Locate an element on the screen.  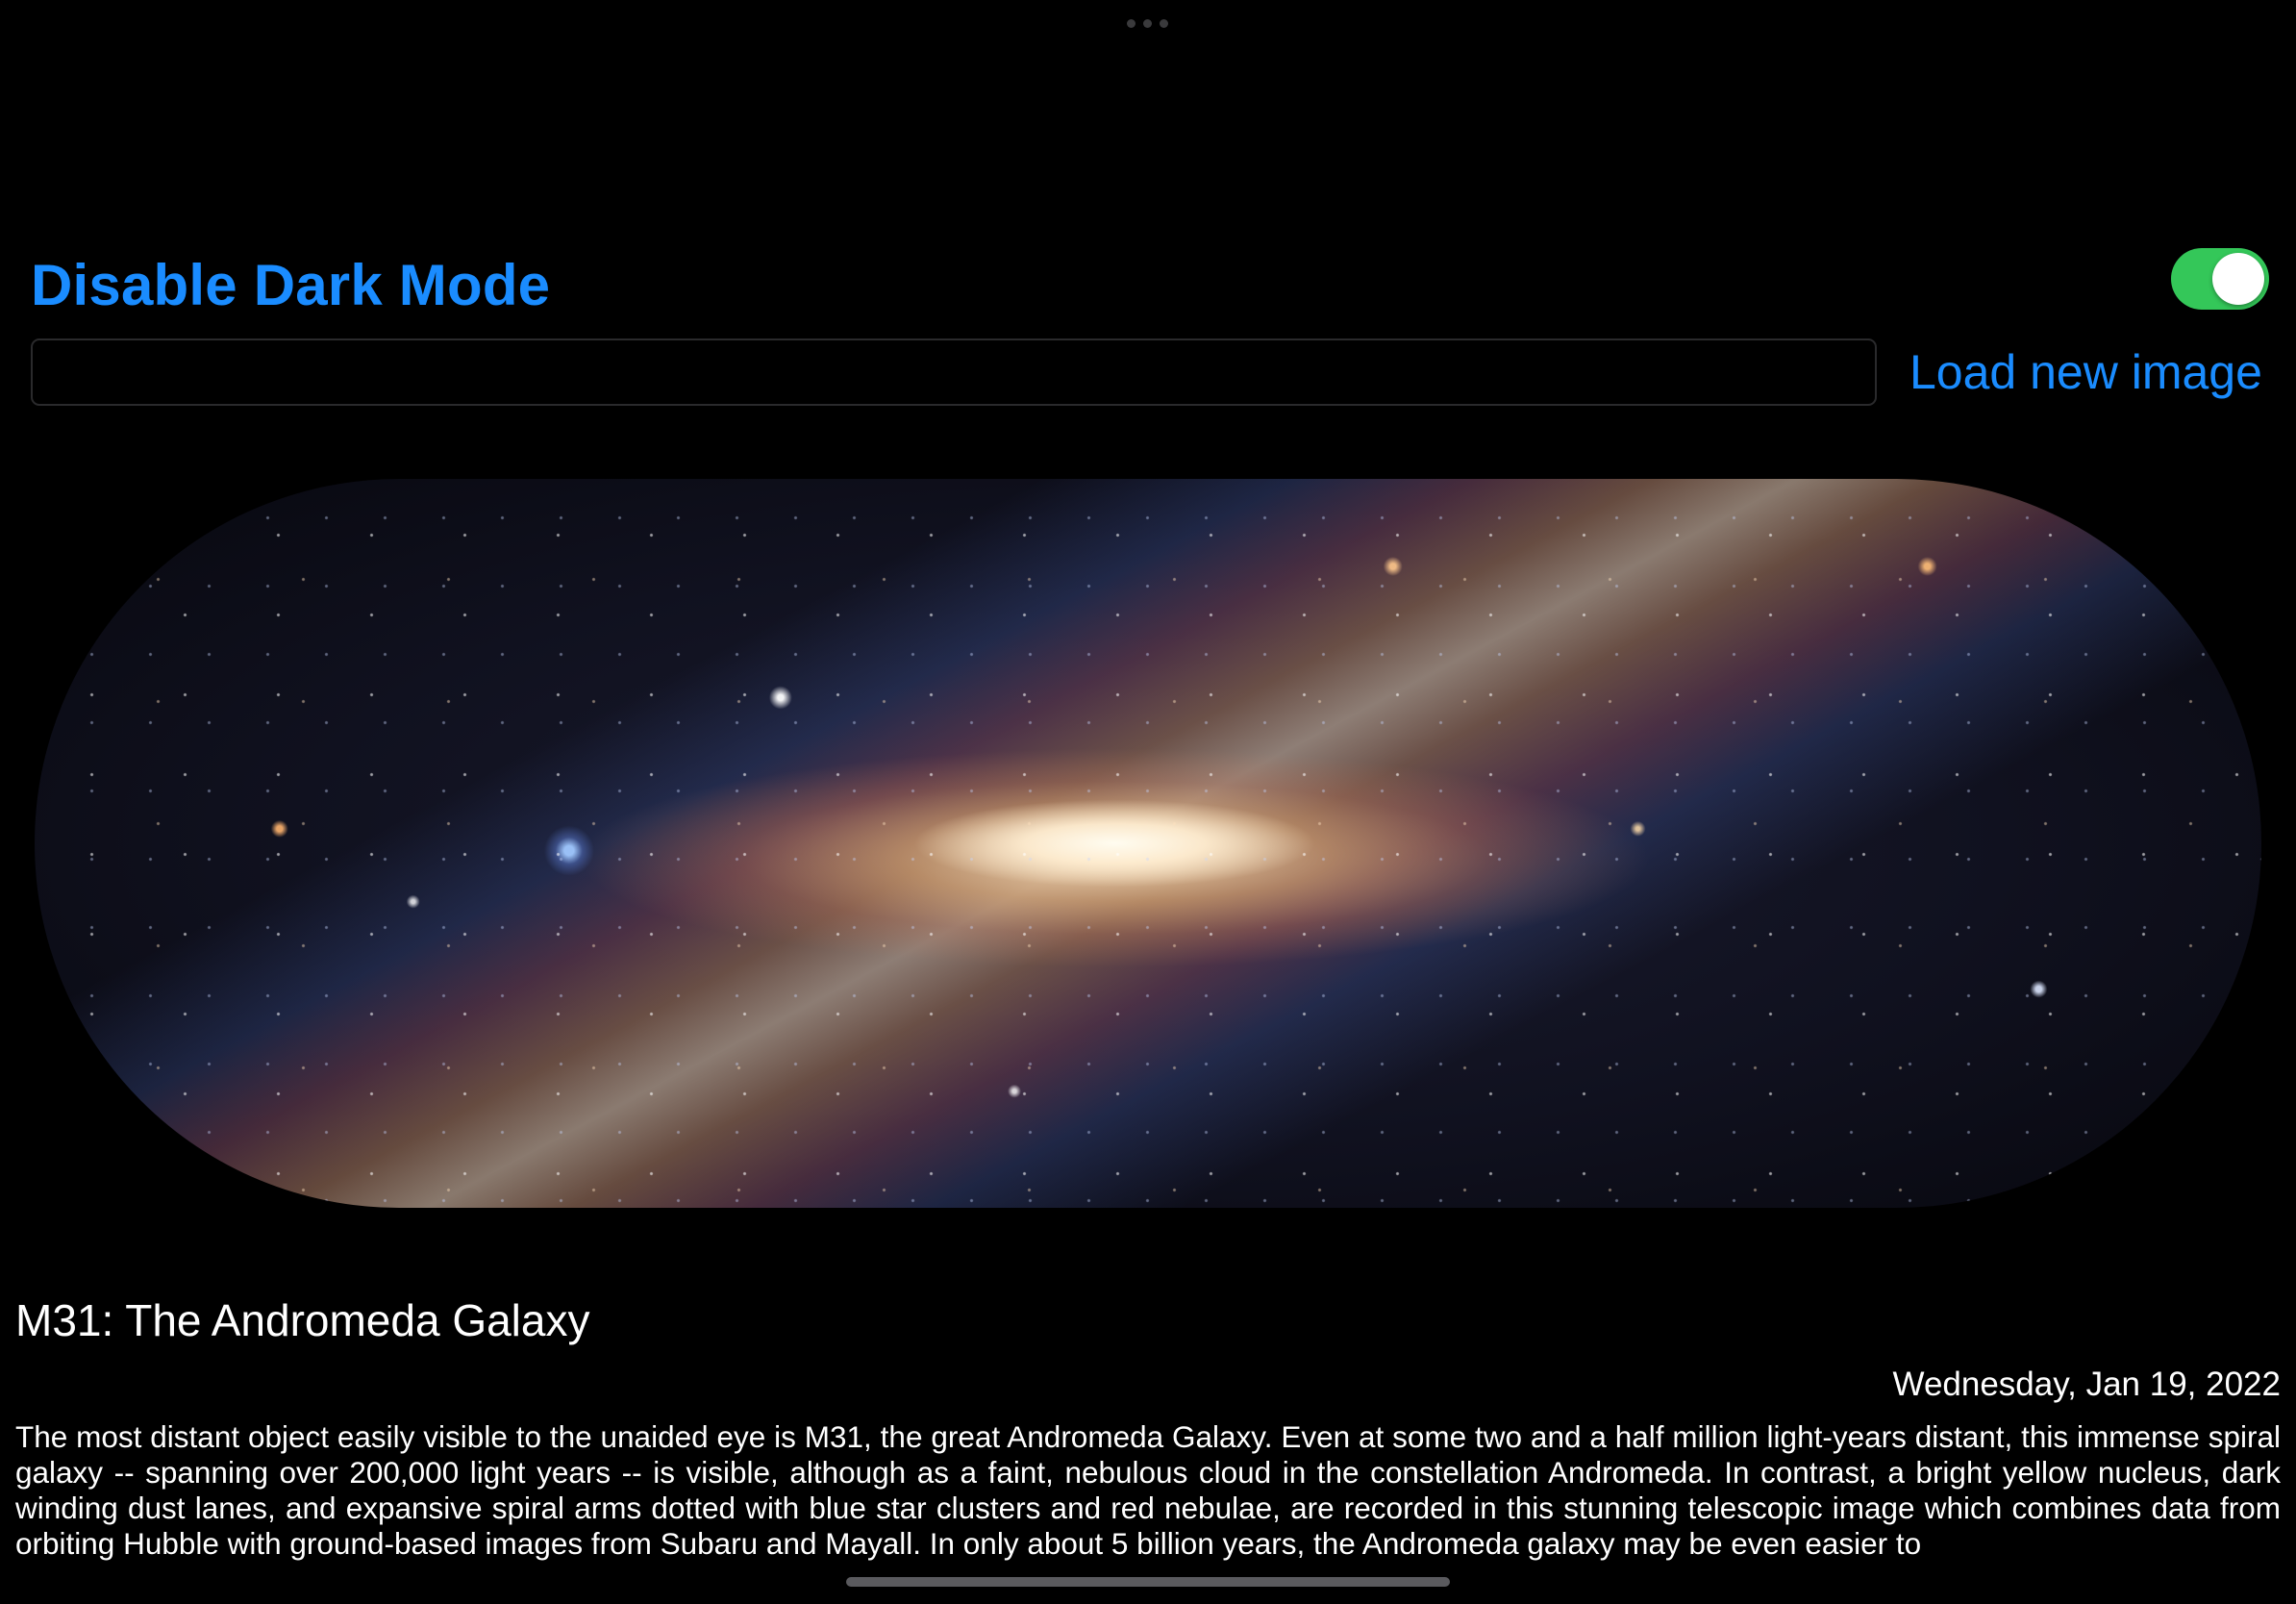
home-indicator is located at coordinates (1148, 1582).